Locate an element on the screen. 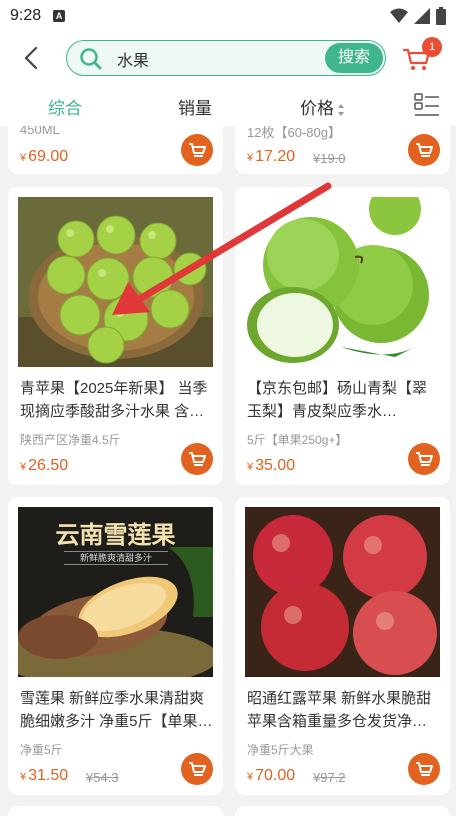 The height and width of the screenshot is (816, 456). product-spec: 净重5斤大果 is located at coordinates (280, 750).